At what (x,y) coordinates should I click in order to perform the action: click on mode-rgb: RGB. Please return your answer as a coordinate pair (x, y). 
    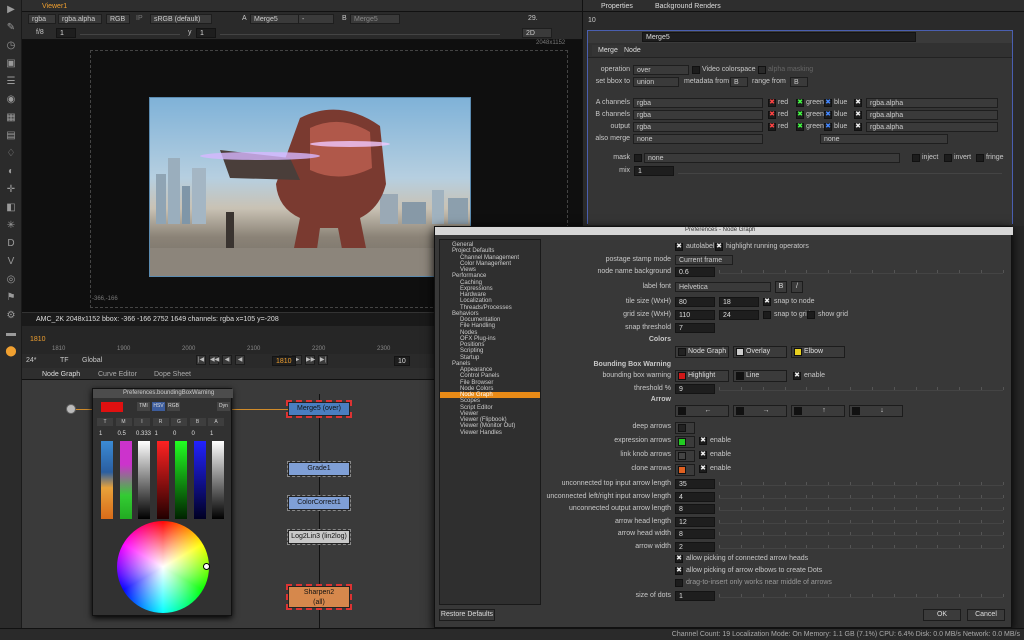
    Looking at the image, I should click on (173, 406).